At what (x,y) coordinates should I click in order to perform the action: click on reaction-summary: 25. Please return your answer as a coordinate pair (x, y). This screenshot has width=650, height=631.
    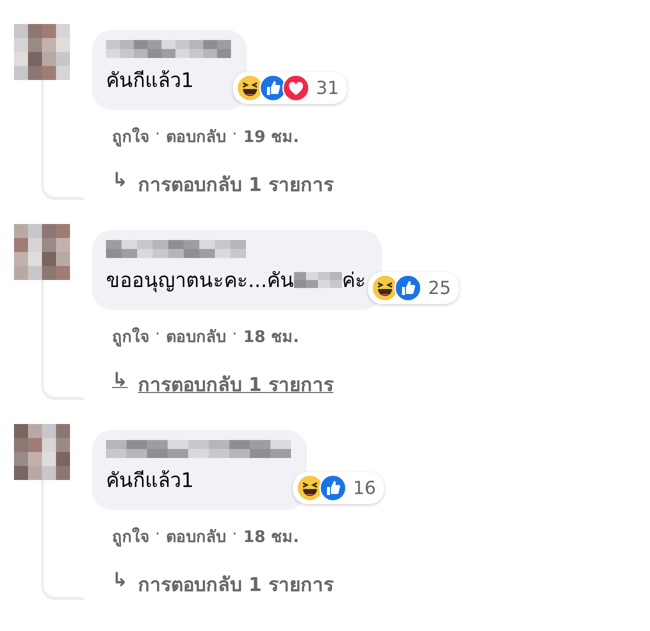
    Looking at the image, I should click on (413, 288).